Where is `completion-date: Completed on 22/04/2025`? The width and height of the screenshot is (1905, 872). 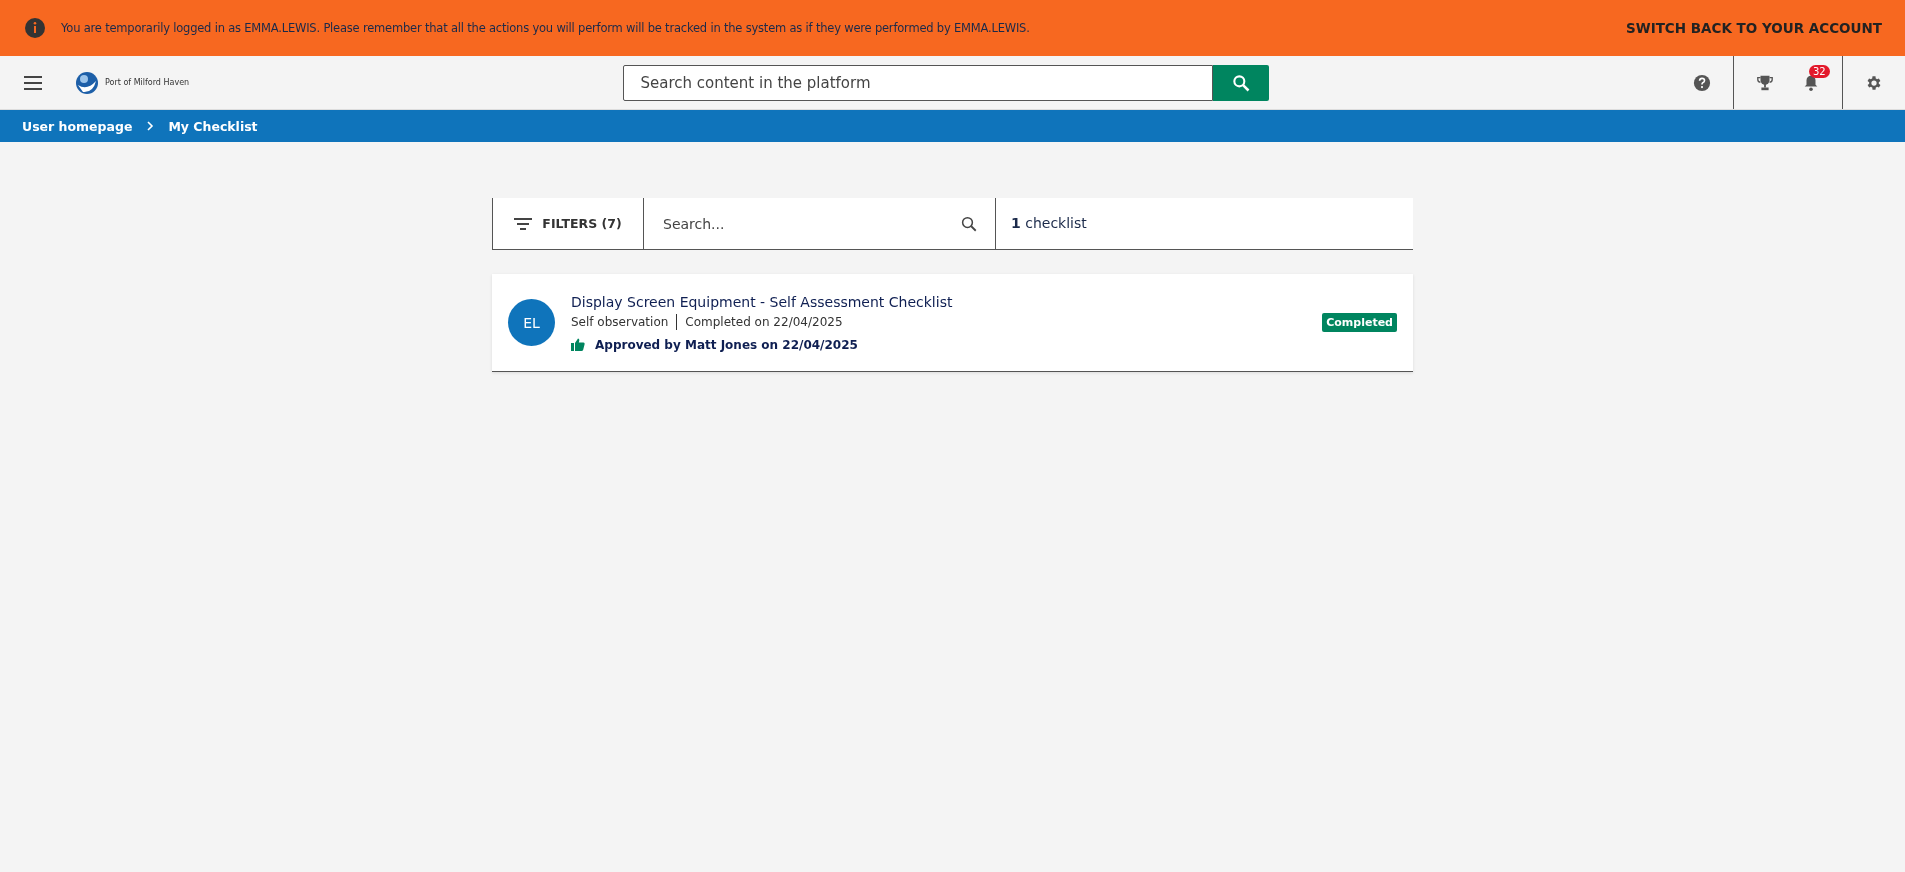 completion-date: Completed on 22/04/2025 is located at coordinates (764, 321).